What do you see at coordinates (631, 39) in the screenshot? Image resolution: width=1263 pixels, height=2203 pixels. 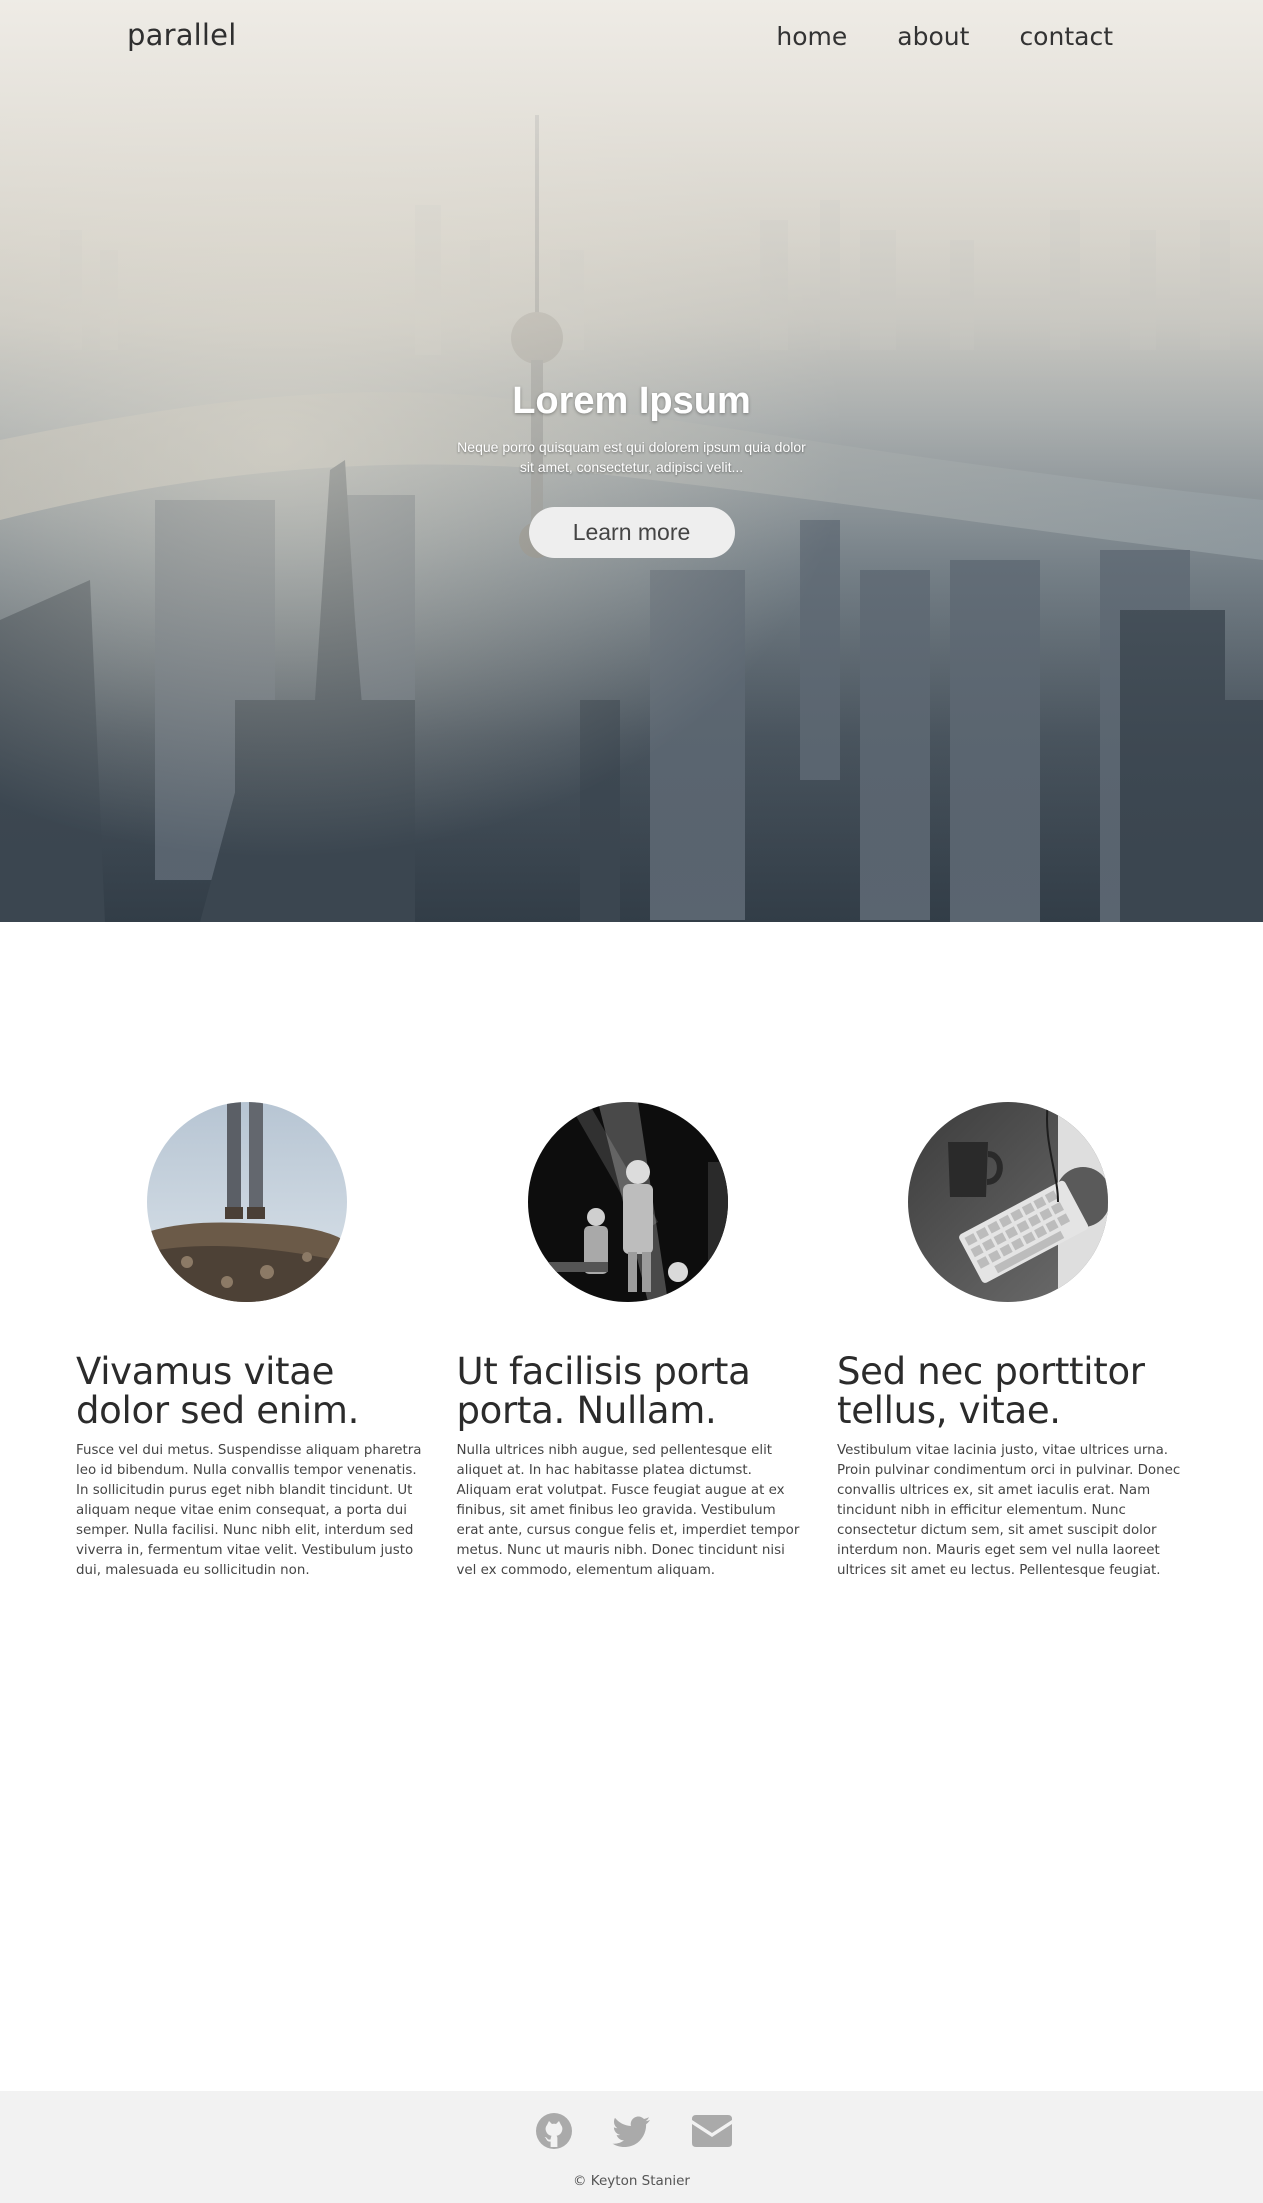 I see `navbar: parallel home about contact` at bounding box center [631, 39].